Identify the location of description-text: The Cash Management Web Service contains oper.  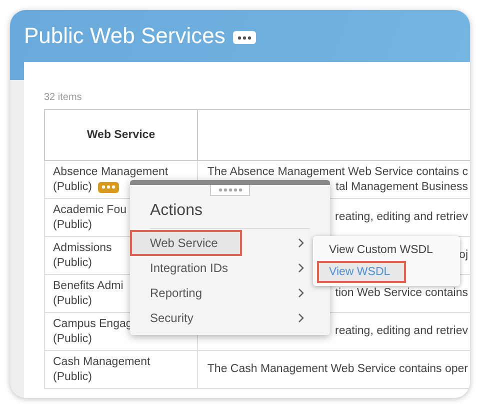
(337, 369).